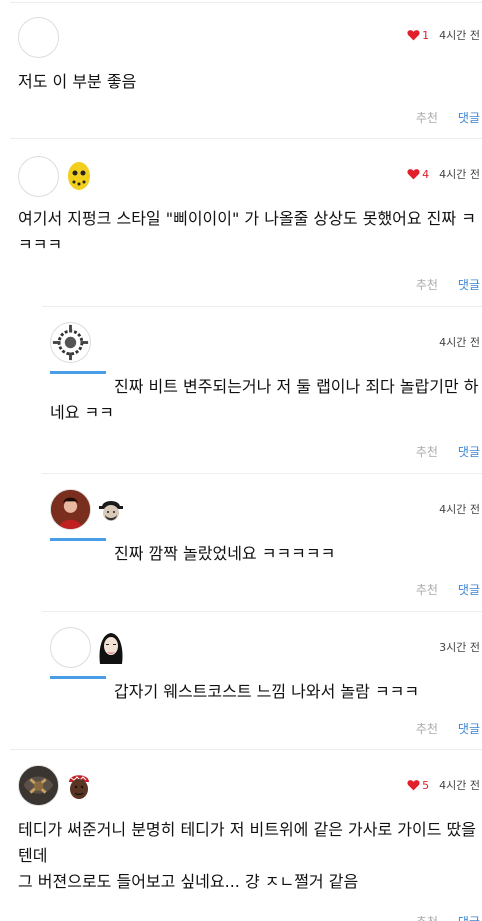 The height and width of the screenshot is (921, 482). Describe the element at coordinates (246, 2) in the screenshot. I see `top-divider` at that location.